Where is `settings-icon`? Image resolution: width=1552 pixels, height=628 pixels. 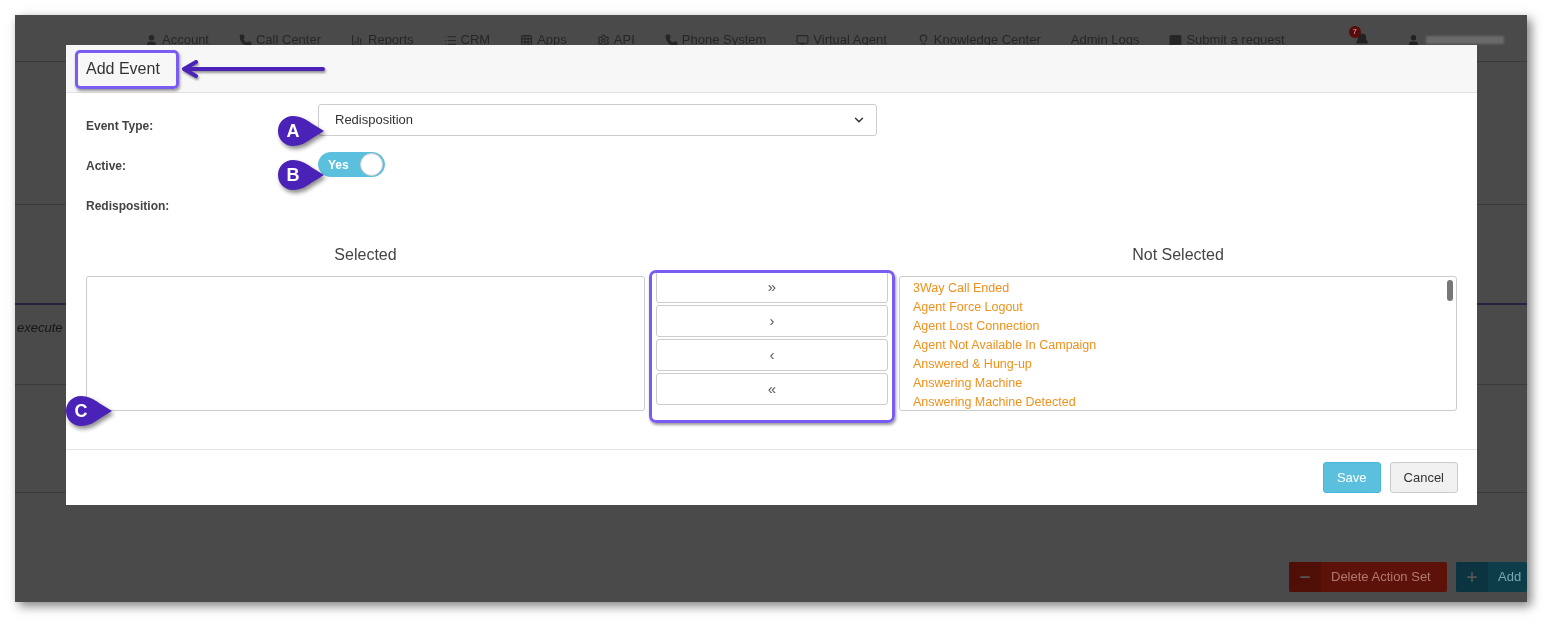
settings-icon is located at coordinates (603, 40).